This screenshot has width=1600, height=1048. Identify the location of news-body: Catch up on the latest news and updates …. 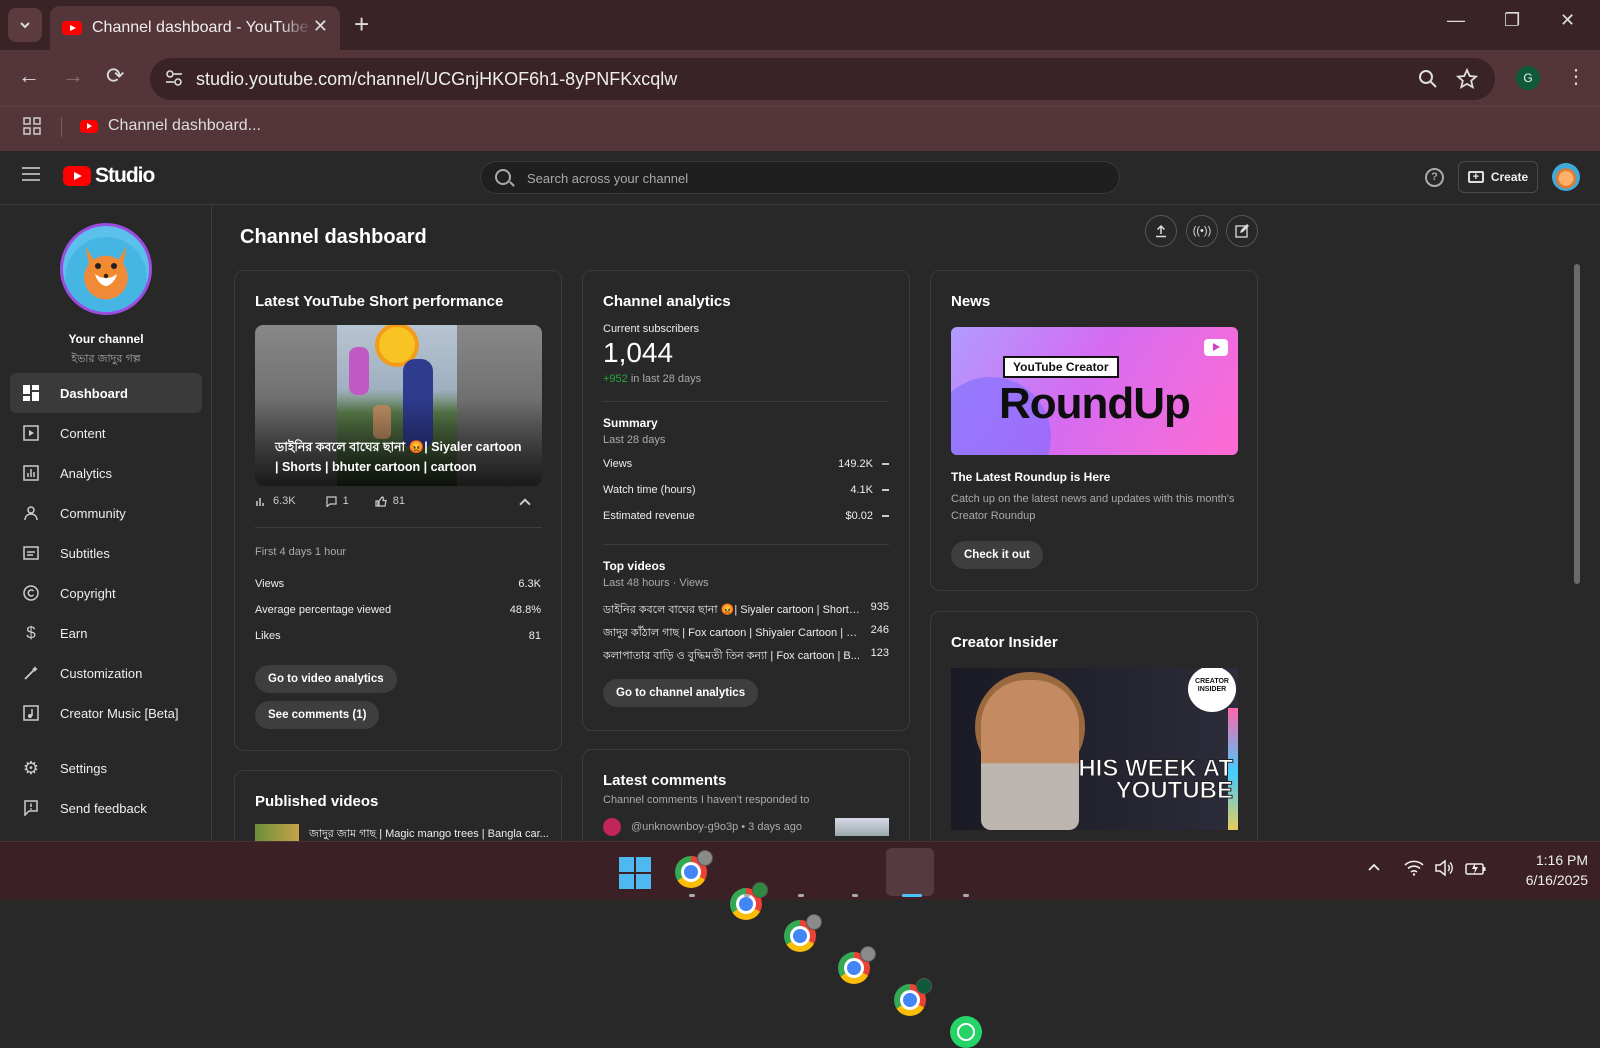
(1093, 507).